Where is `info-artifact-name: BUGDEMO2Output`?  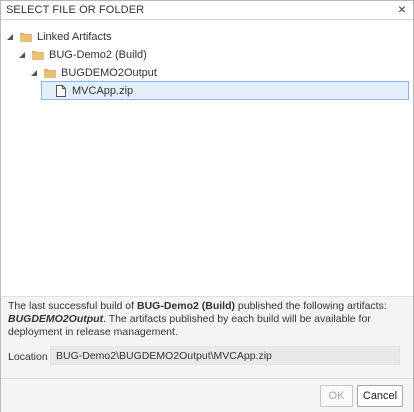
info-artifact-name: BUGDEMO2Output is located at coordinates (56, 319).